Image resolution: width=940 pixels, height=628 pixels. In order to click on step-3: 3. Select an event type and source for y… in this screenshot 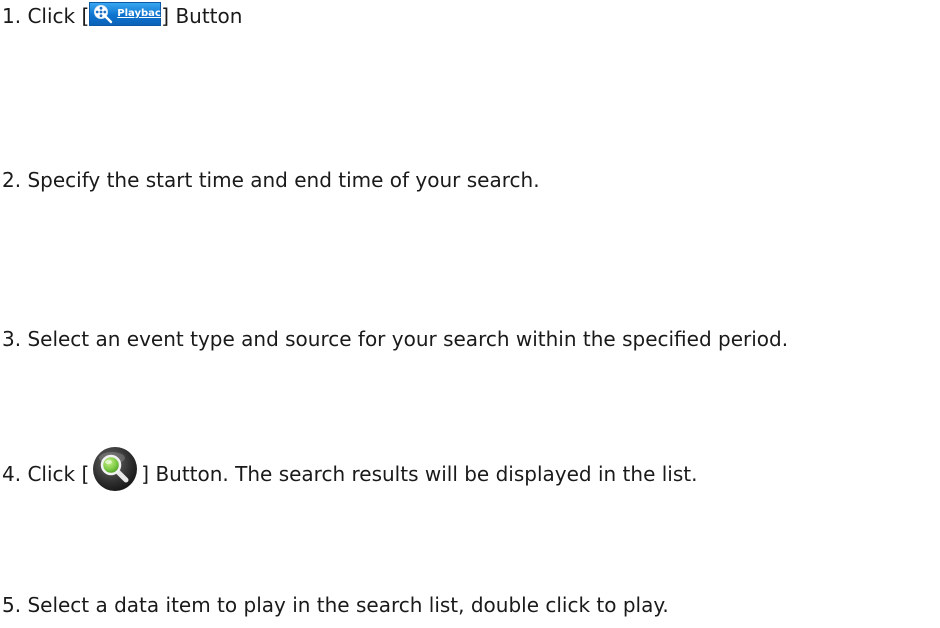, I will do `click(395, 339)`.